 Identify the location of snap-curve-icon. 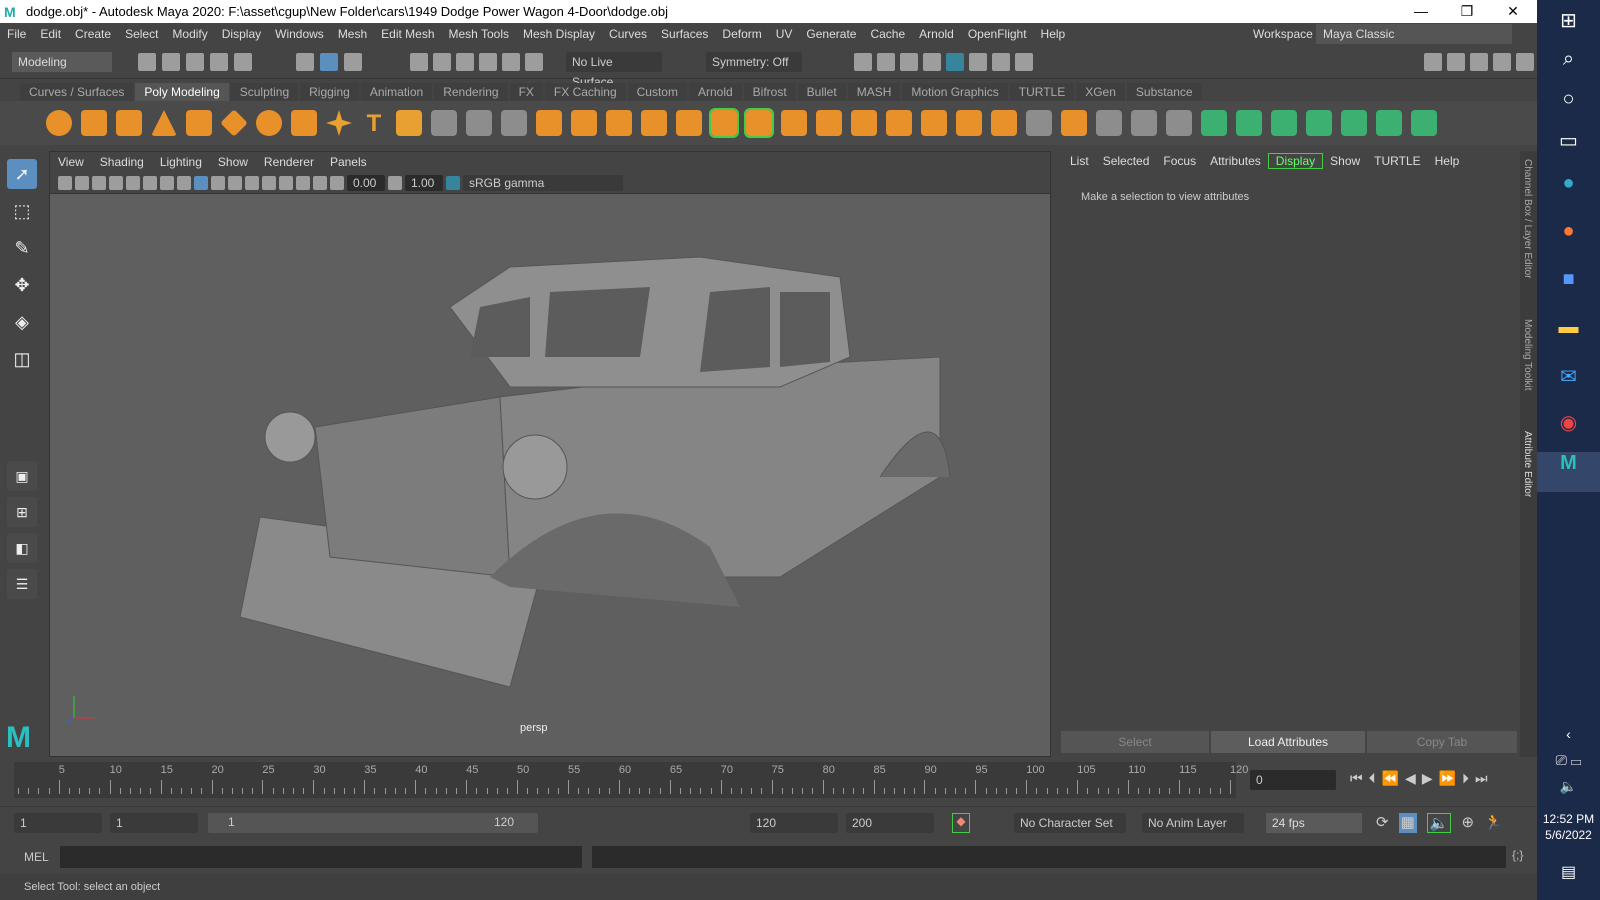
(442, 62).